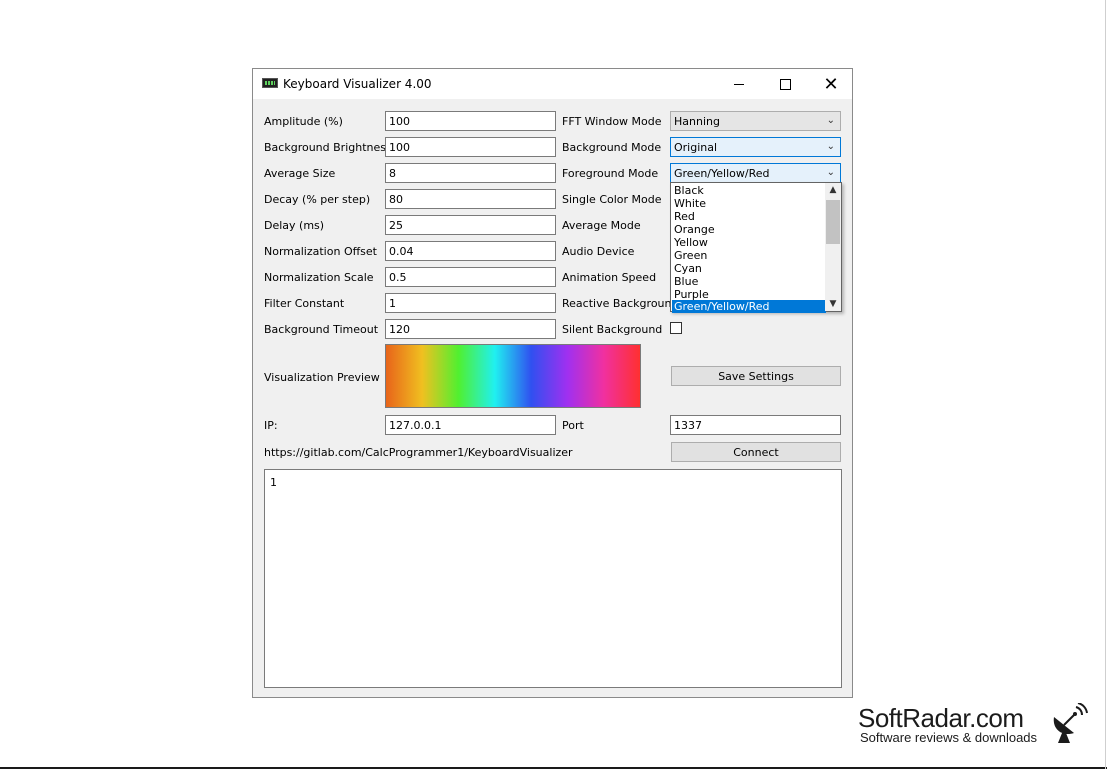  Describe the element at coordinates (552, 84) in the screenshot. I see `title-bar: Keyboard Visualizer 4.00 ✕` at that location.